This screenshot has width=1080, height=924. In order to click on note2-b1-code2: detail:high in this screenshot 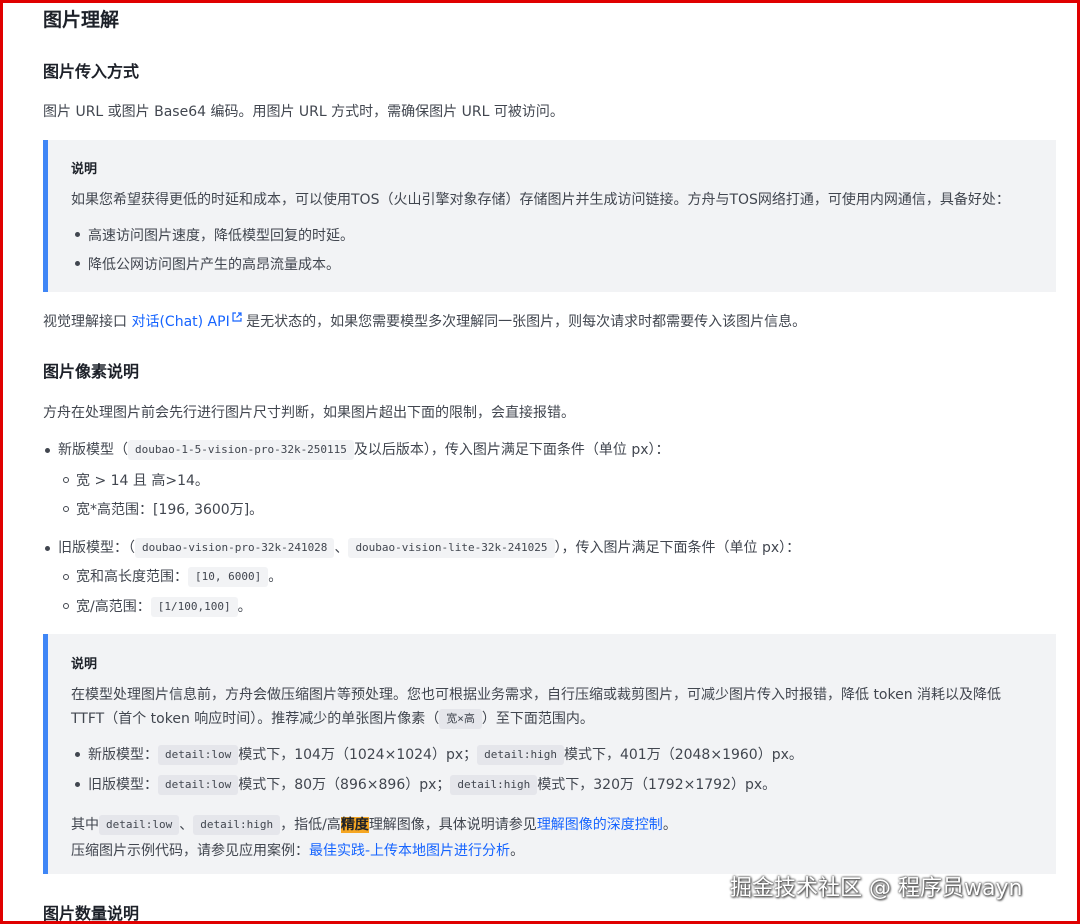, I will do `click(520, 755)`.